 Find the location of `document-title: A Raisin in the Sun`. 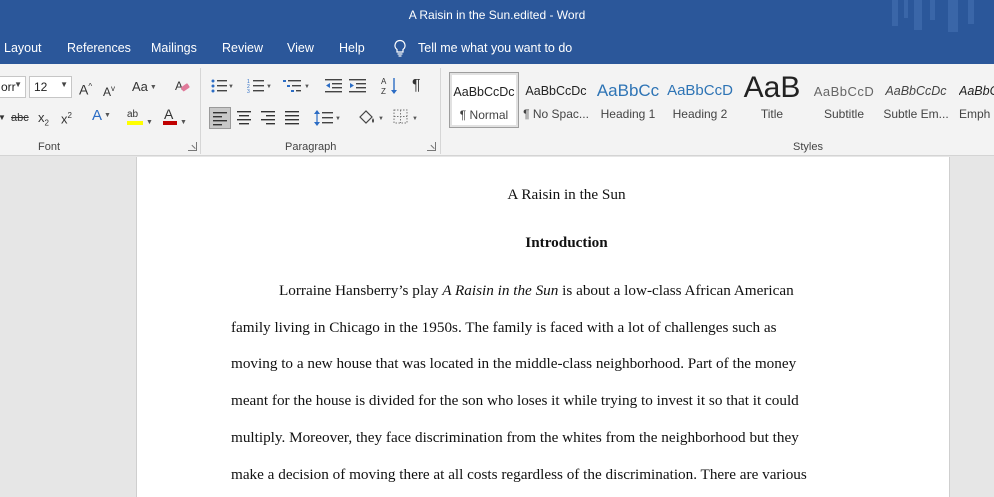

document-title: A Raisin in the Sun is located at coordinates (566, 194).